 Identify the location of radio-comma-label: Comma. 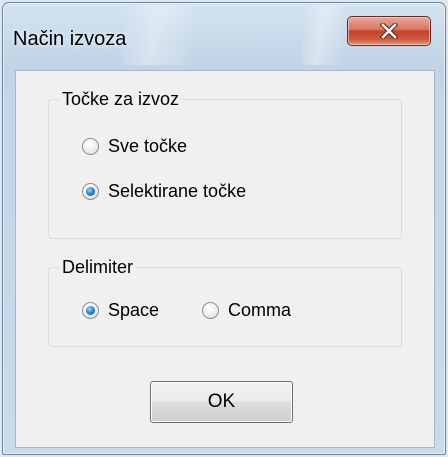
(260, 310).